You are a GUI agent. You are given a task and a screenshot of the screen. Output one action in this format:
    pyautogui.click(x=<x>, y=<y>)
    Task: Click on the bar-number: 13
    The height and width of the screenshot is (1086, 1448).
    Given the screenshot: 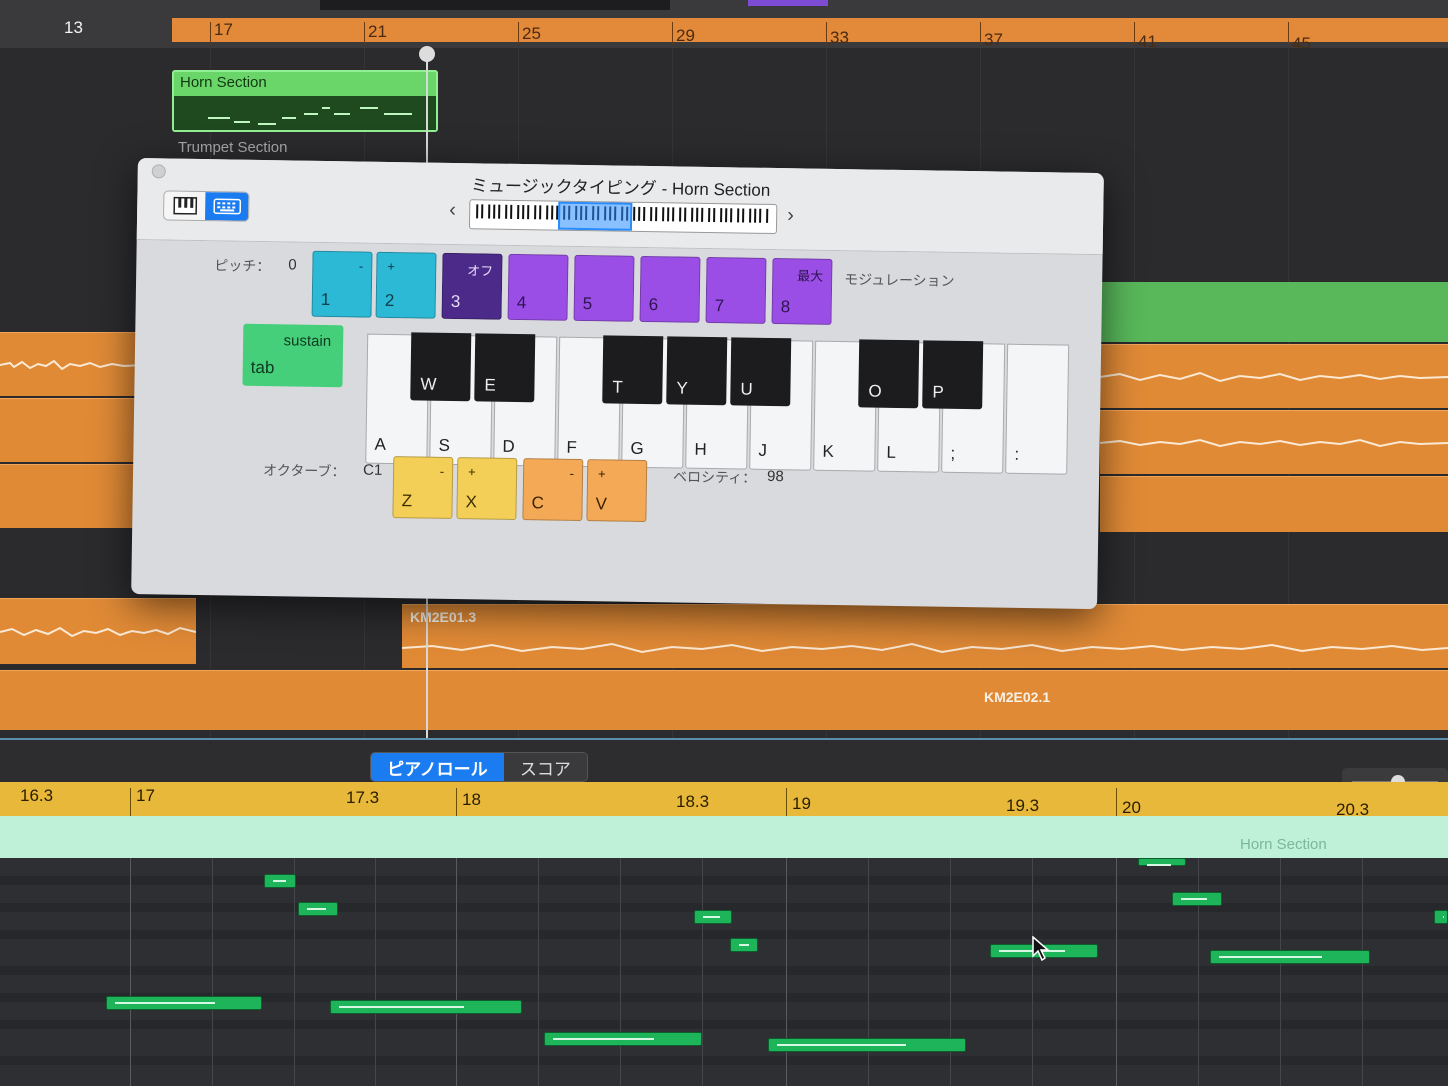 What is the action you would take?
    pyautogui.click(x=73, y=27)
    